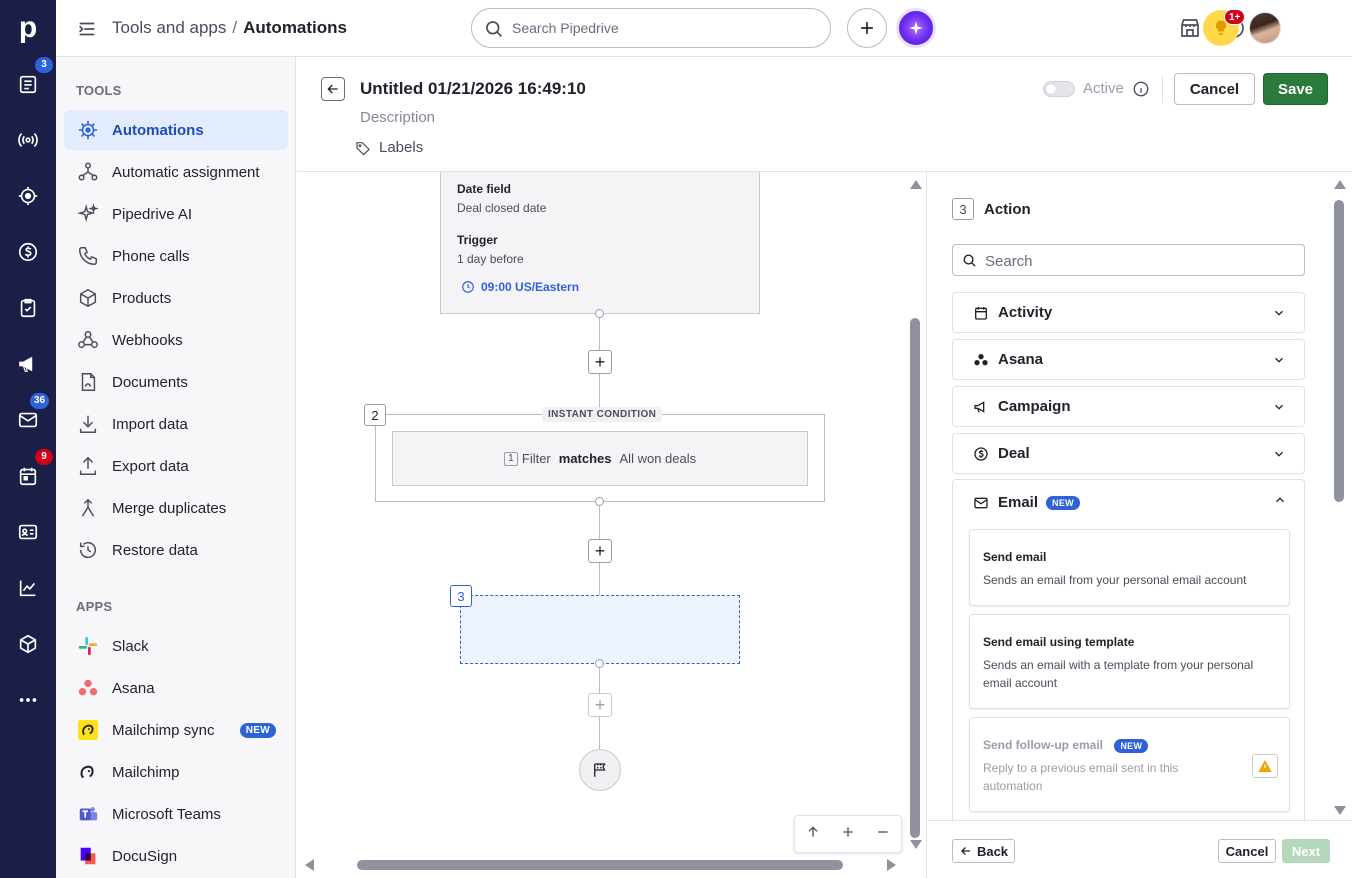 The height and width of the screenshot is (878, 1352). I want to click on sidebar-item-label: Mailchimp, so click(146, 772).